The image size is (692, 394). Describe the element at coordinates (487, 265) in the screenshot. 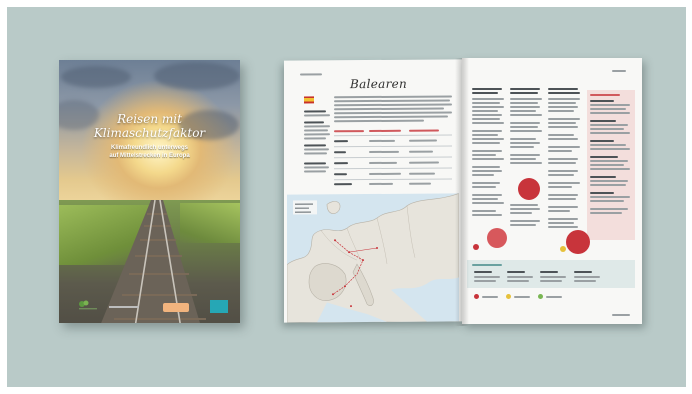

I see `band-heading` at that location.